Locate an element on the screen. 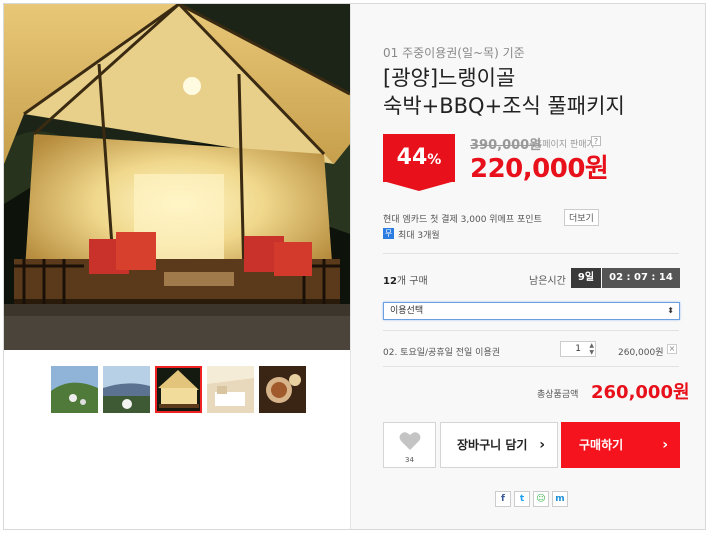  remove-option-button: × is located at coordinates (672, 349).